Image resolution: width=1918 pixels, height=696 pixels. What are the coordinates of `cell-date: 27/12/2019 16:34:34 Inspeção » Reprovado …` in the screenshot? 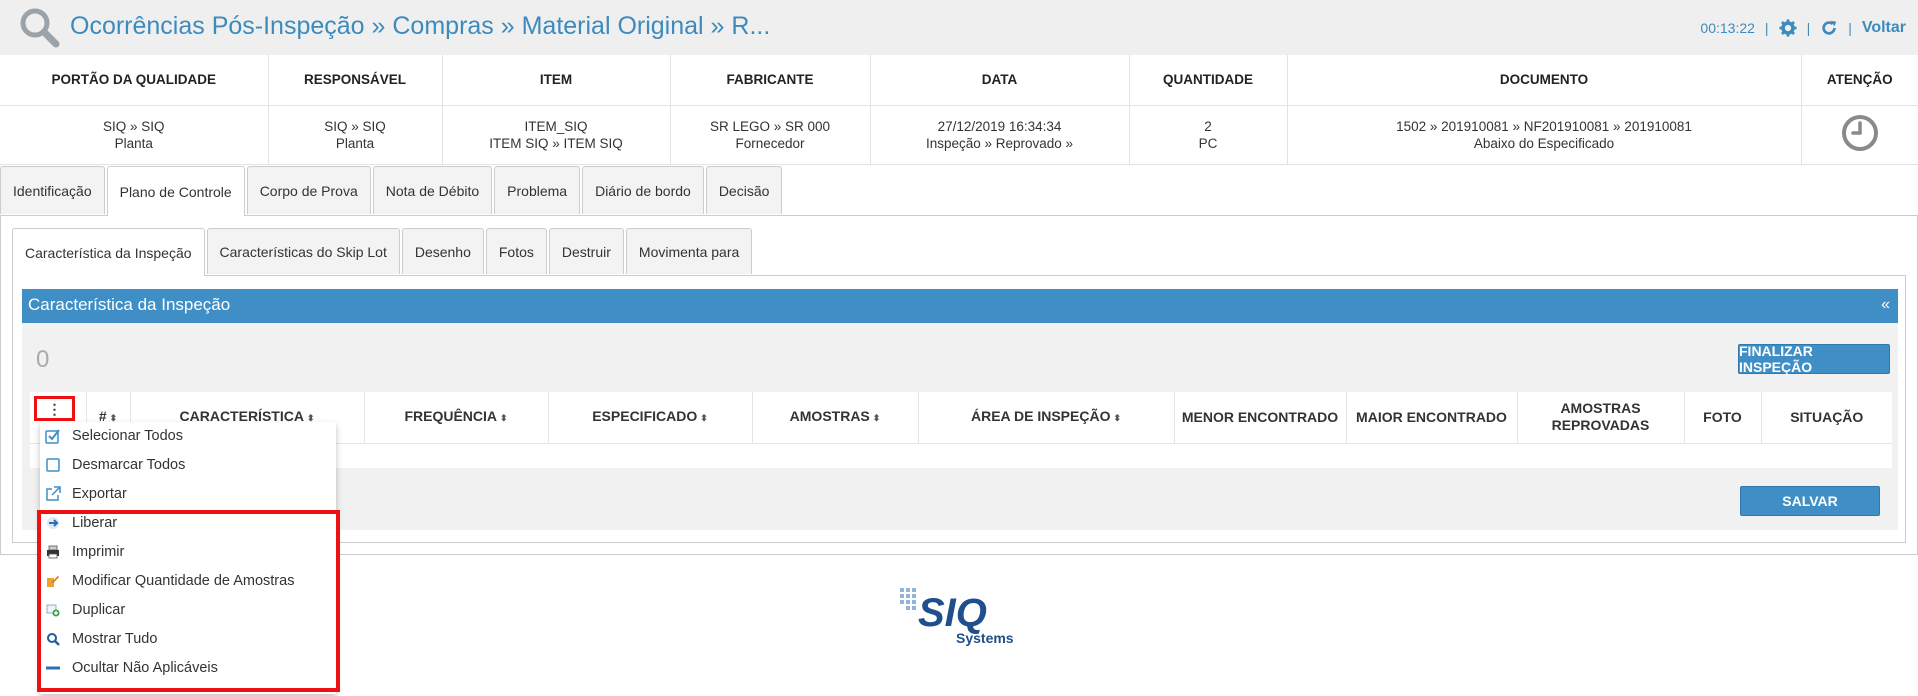 It's located at (1000, 135).